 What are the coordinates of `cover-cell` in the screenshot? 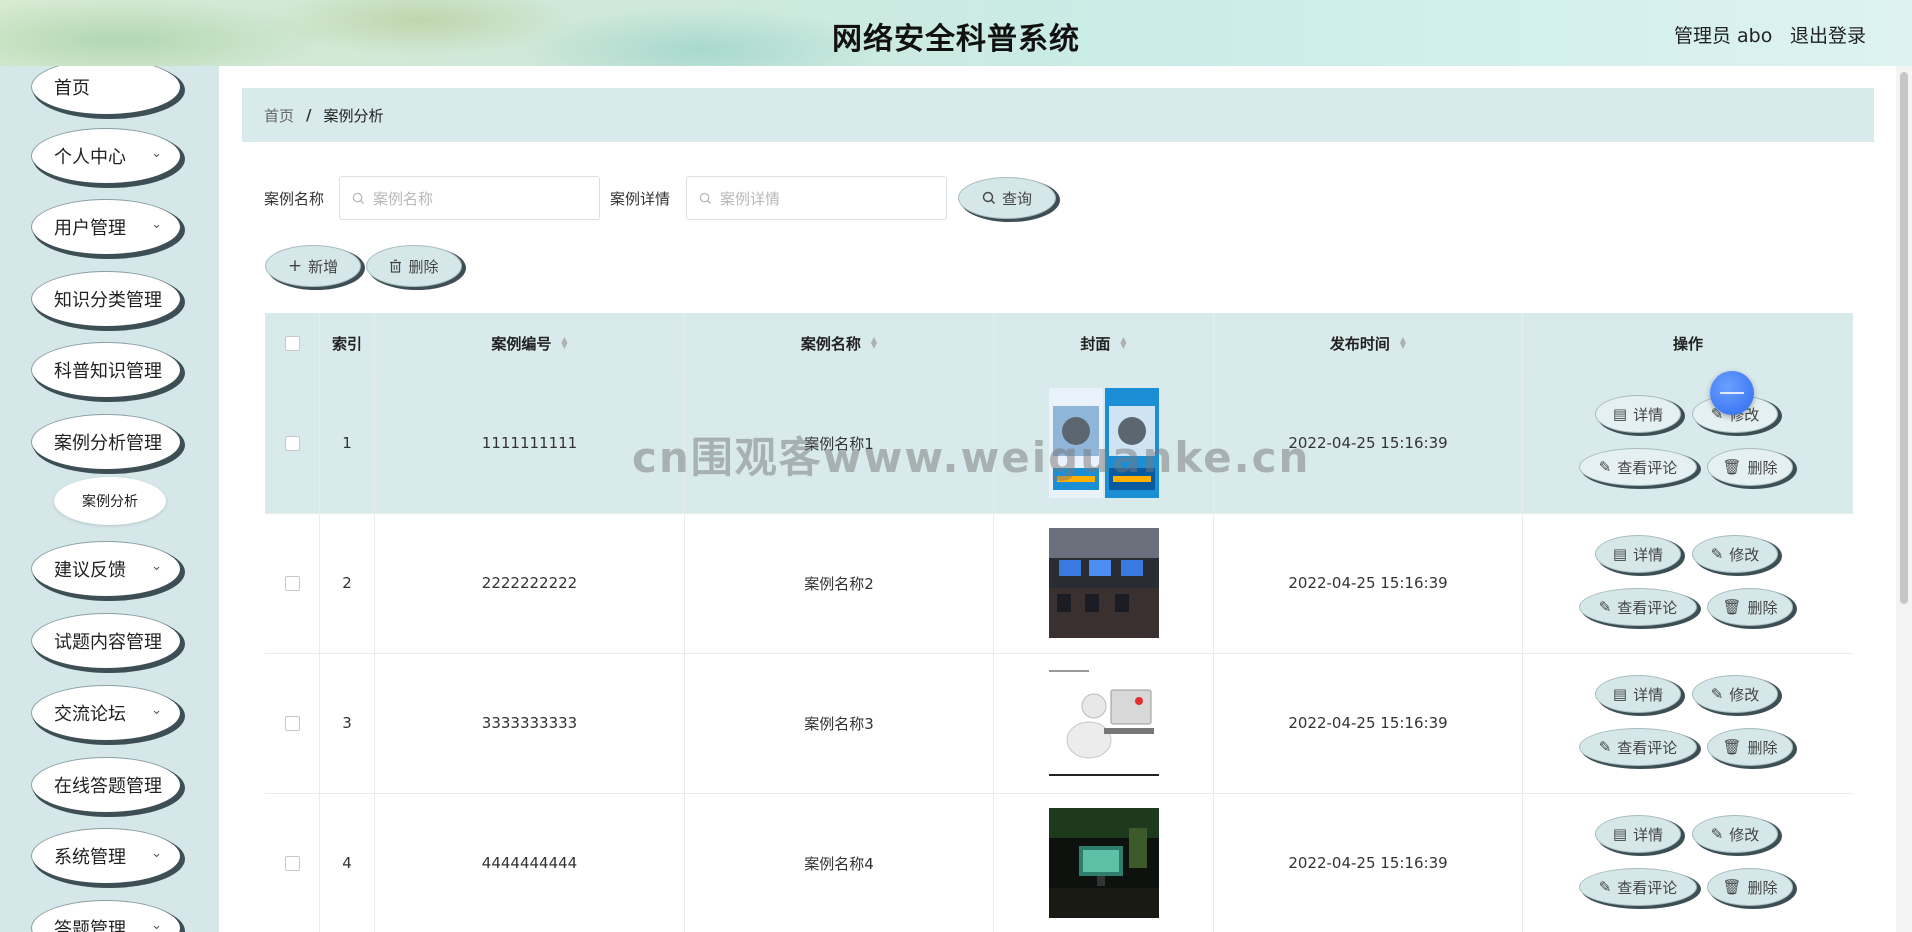 It's located at (1104, 443).